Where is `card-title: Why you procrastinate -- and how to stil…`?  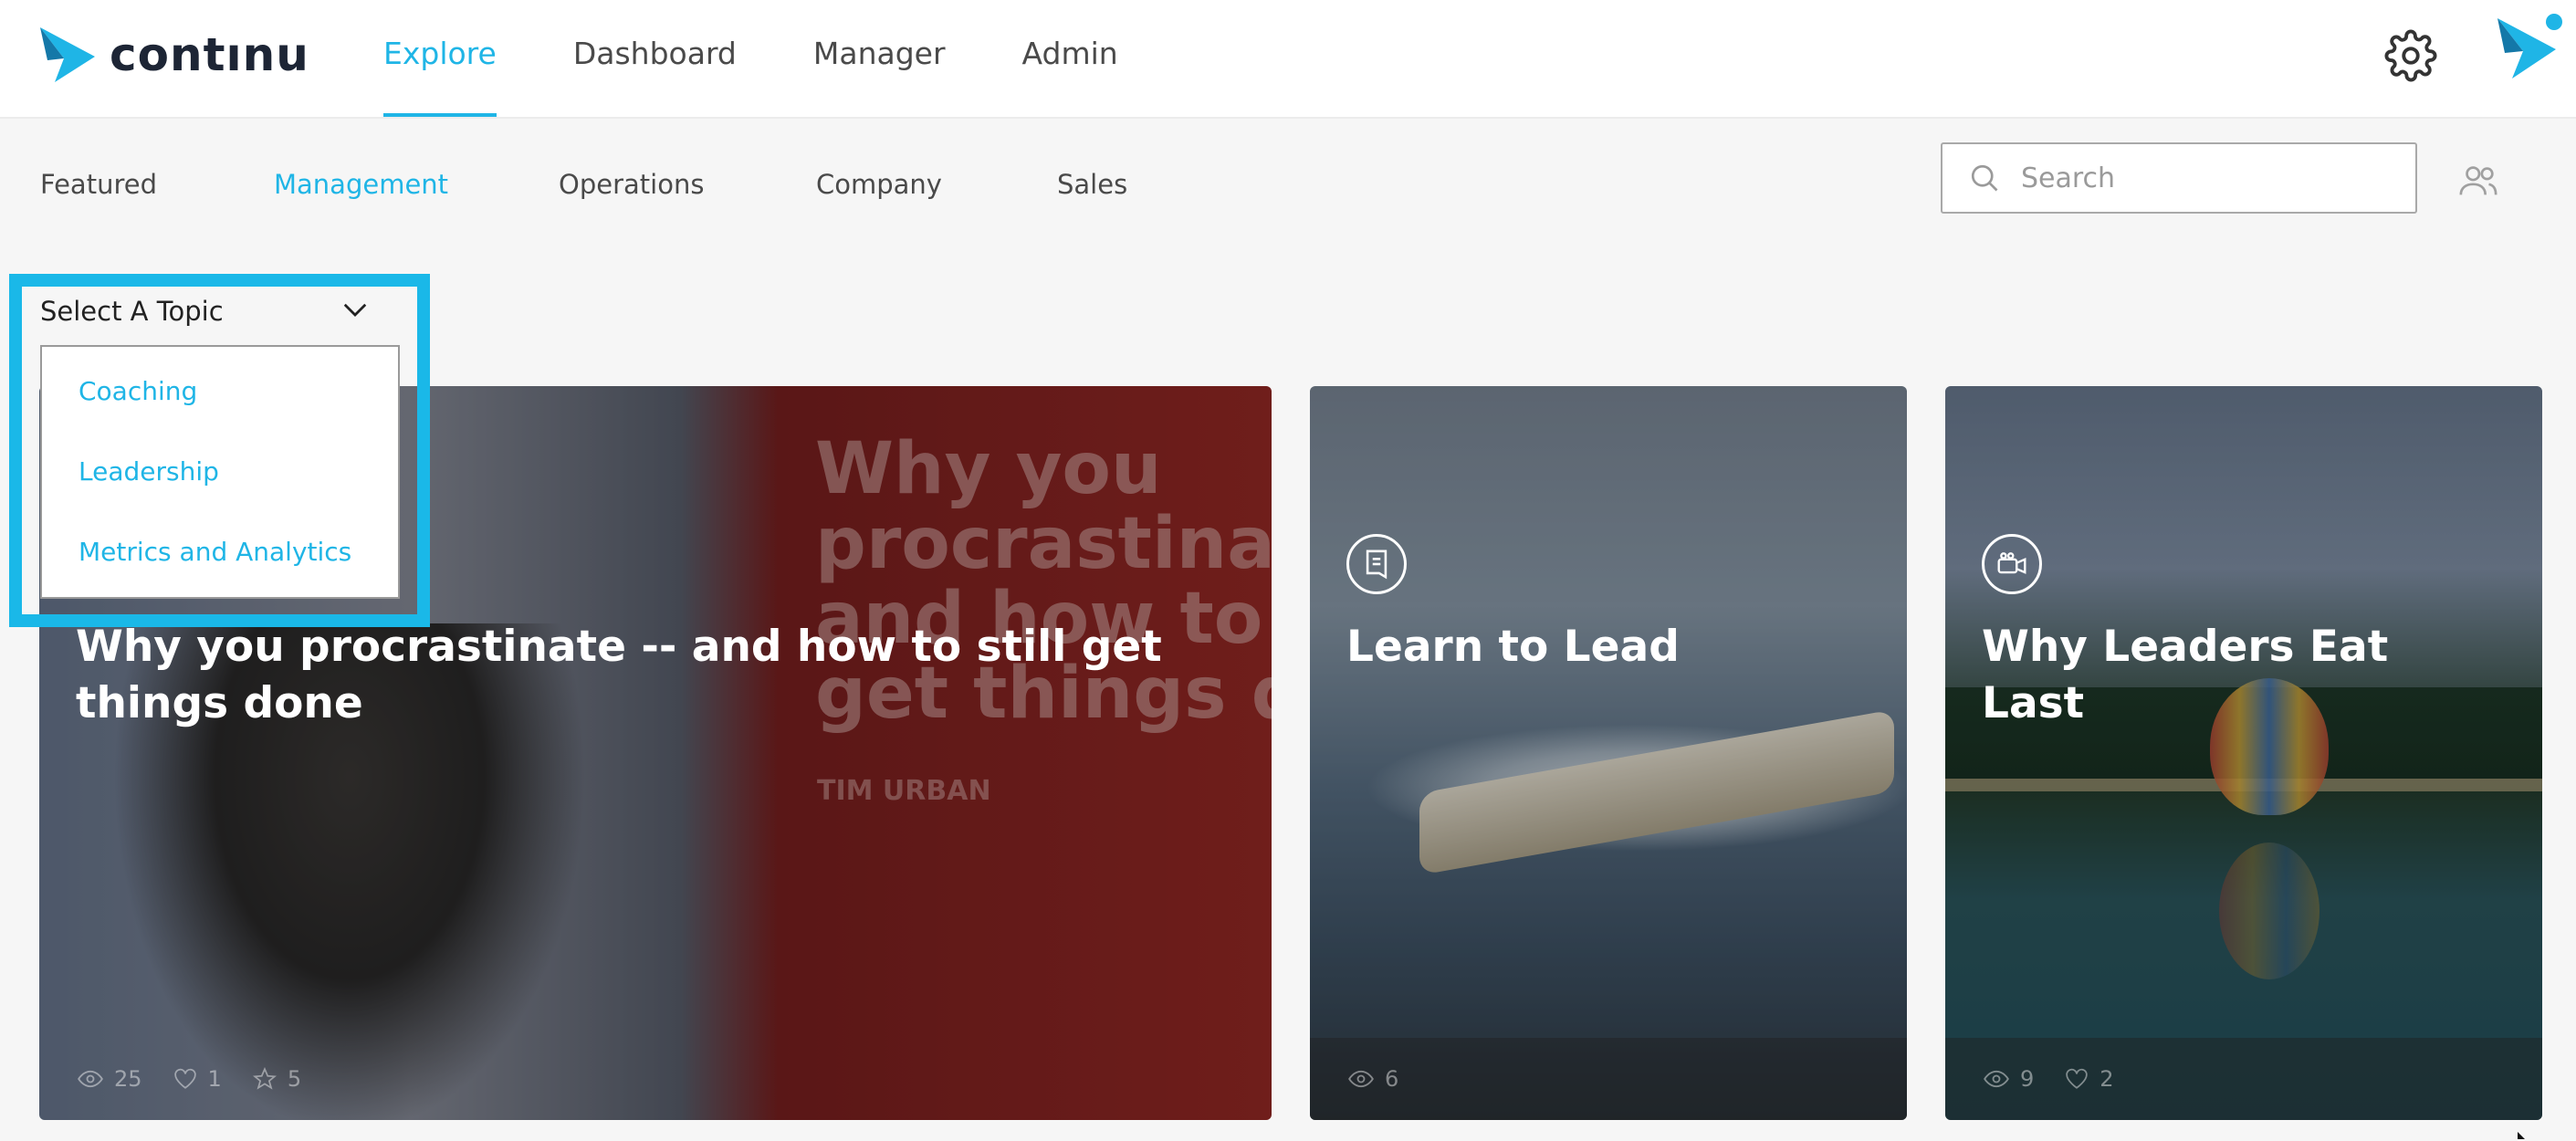 card-title: Why you procrastinate -- and how to stil… is located at coordinates (619, 675).